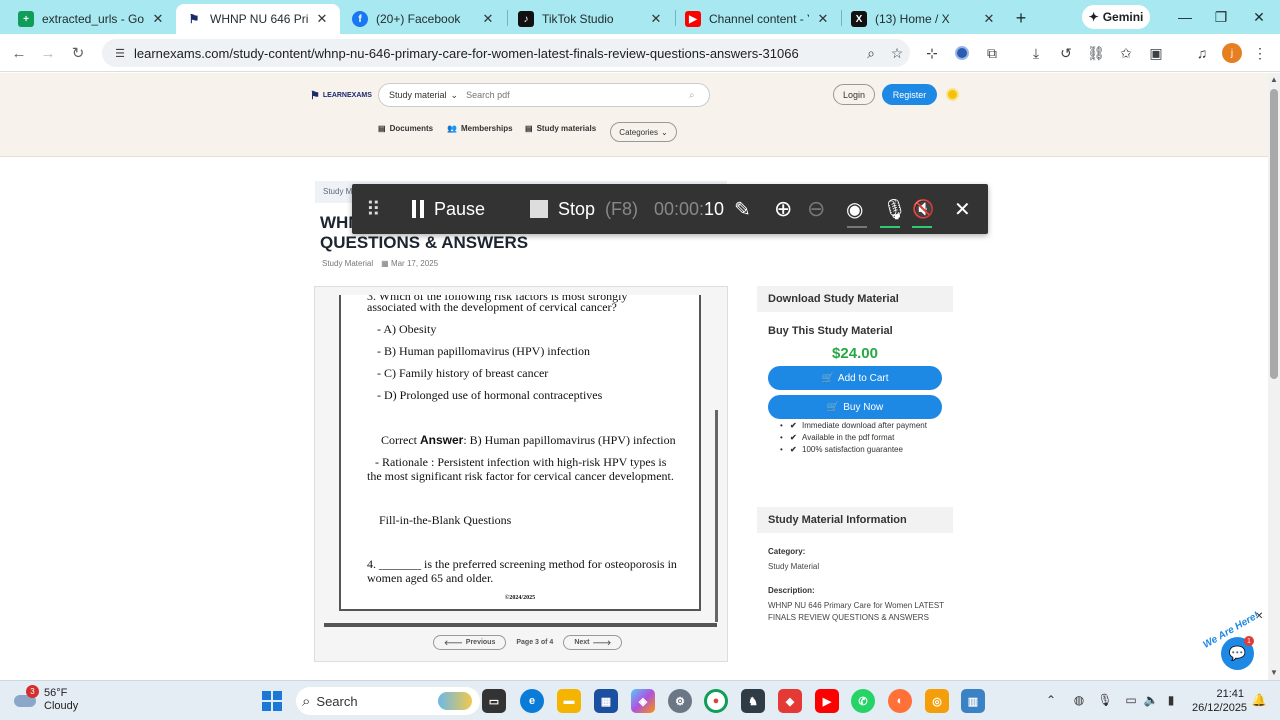 Image resolution: width=1280 pixels, height=720 pixels. What do you see at coordinates (1171, 700) in the screenshot?
I see `battery-icon: ▮` at bounding box center [1171, 700].